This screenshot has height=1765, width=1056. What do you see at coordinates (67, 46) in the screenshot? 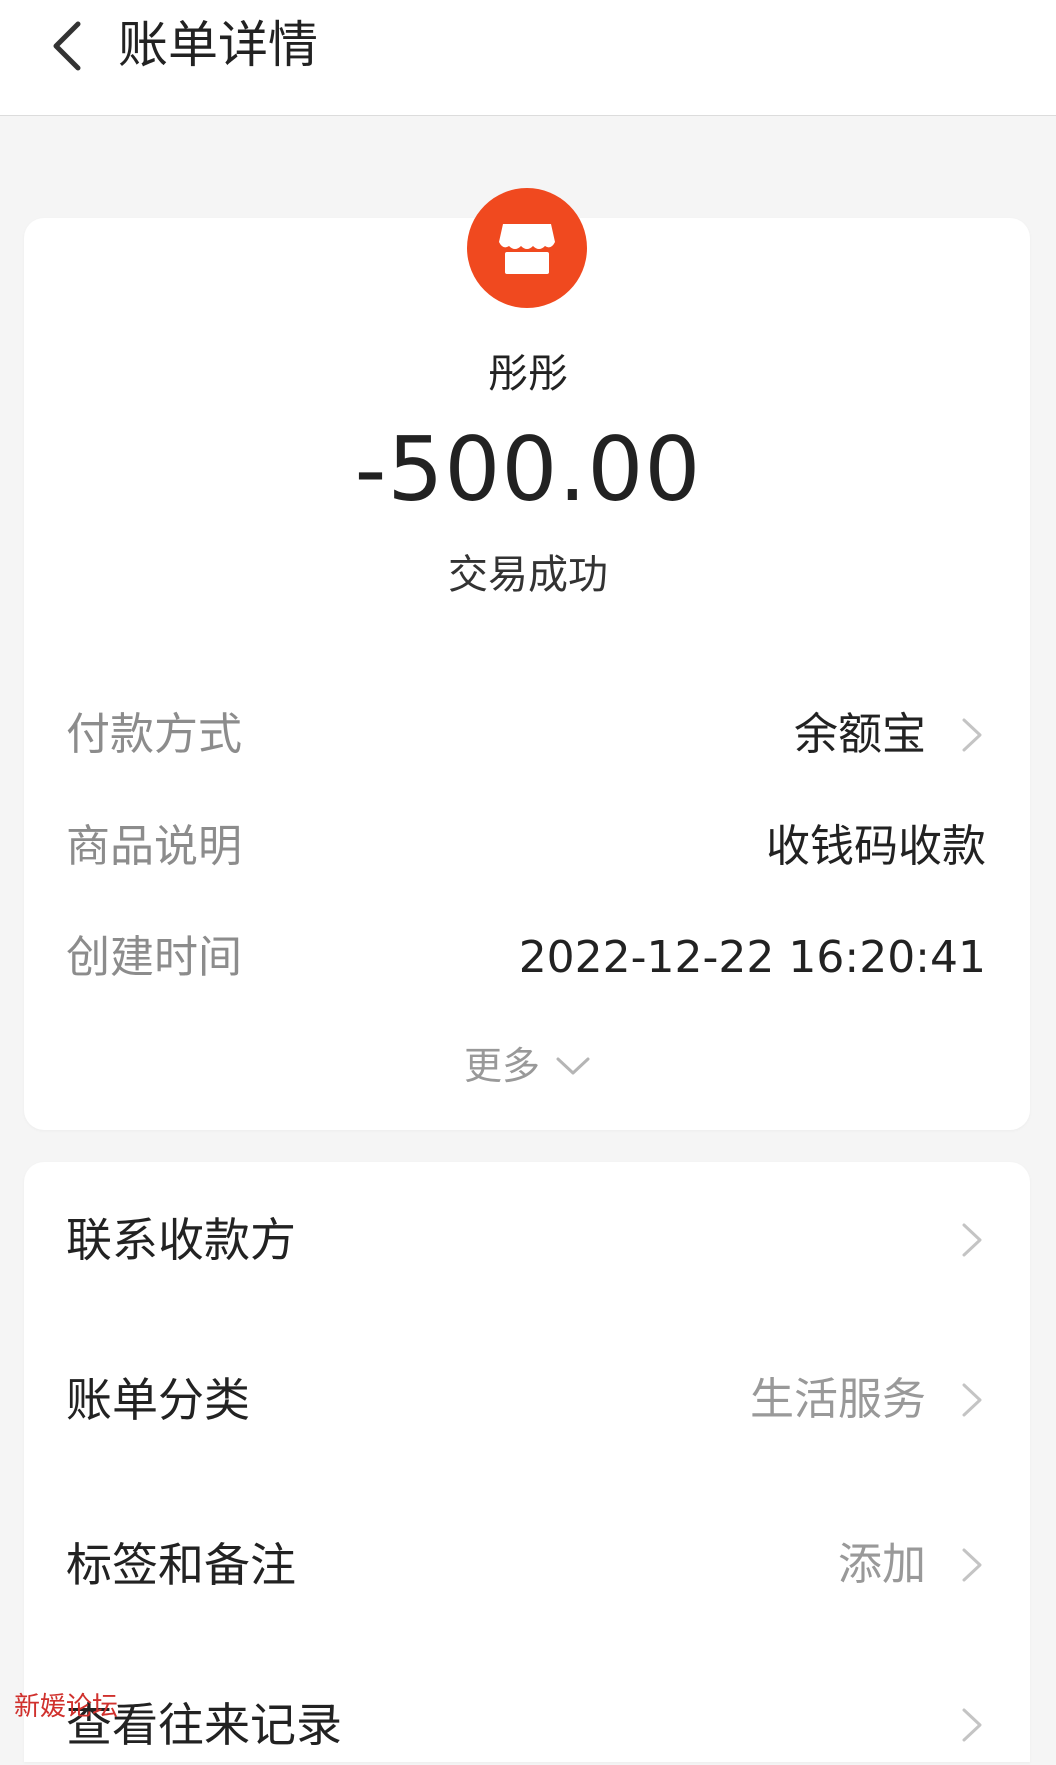
I see `chevron-left-icon` at bounding box center [67, 46].